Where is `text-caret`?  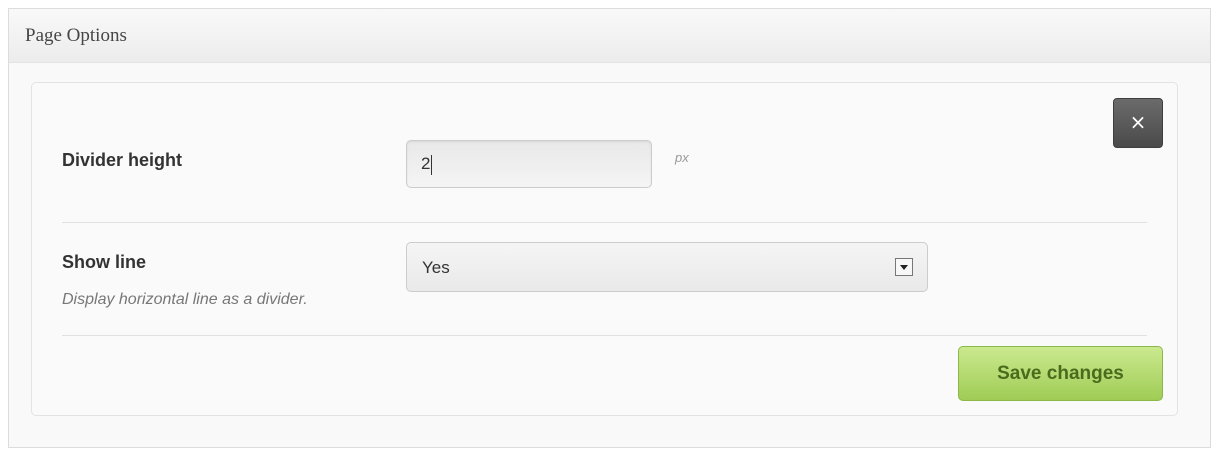 text-caret is located at coordinates (432, 164).